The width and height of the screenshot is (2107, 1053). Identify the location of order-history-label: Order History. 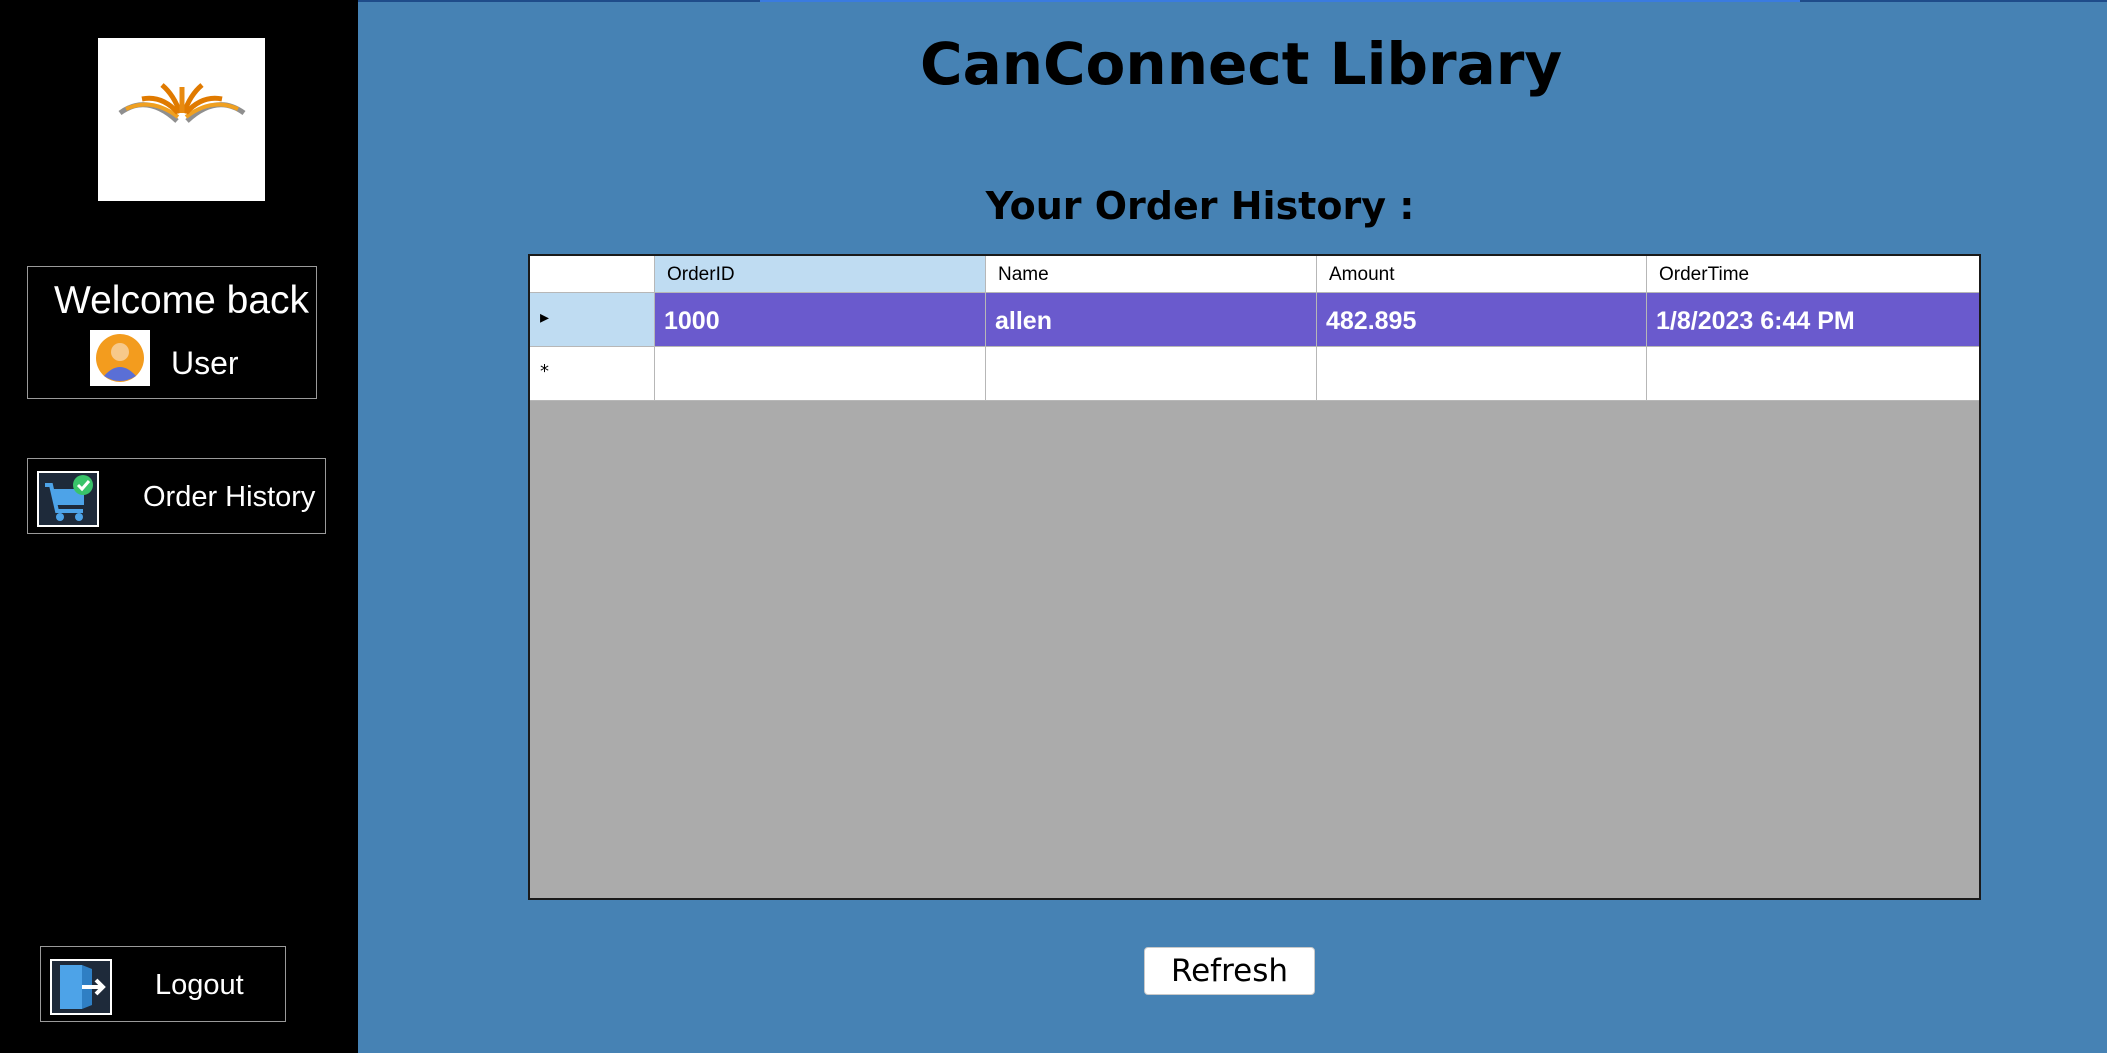
(229, 497).